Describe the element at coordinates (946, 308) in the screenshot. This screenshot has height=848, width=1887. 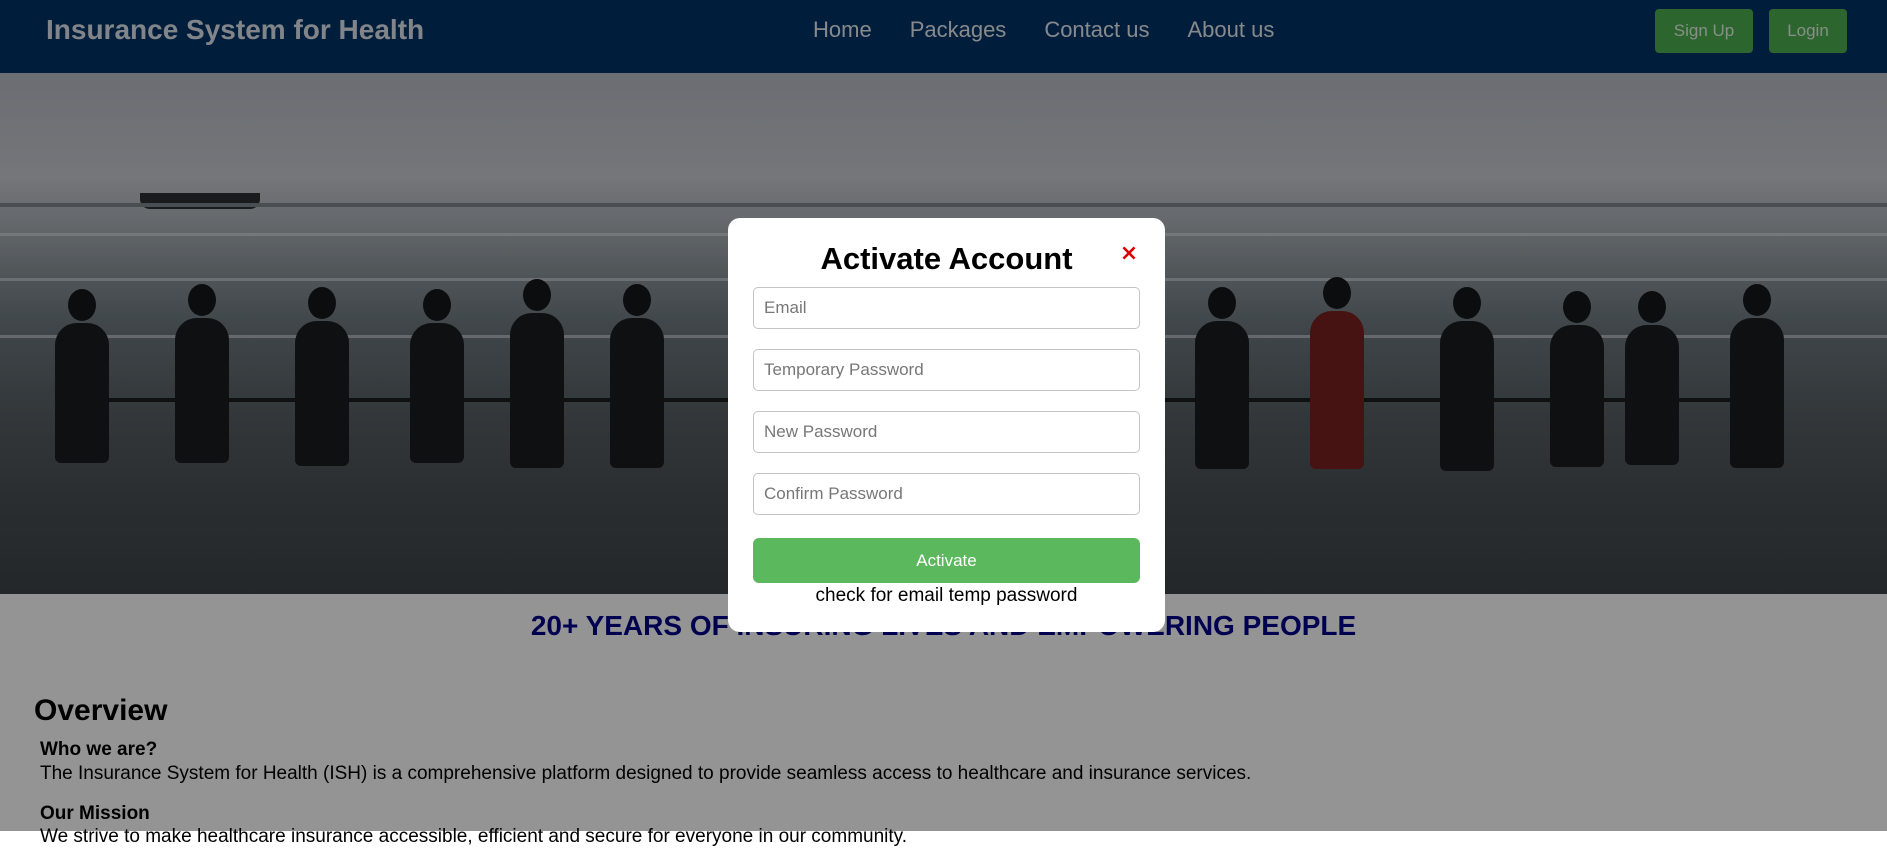
I see `email-field` at that location.